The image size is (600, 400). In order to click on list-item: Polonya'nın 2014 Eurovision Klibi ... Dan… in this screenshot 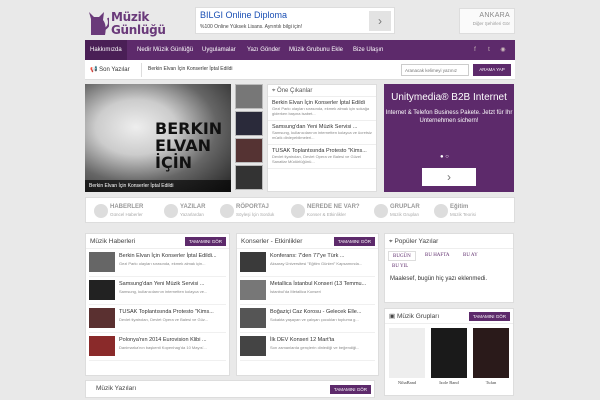, I will do `click(157, 348)`.